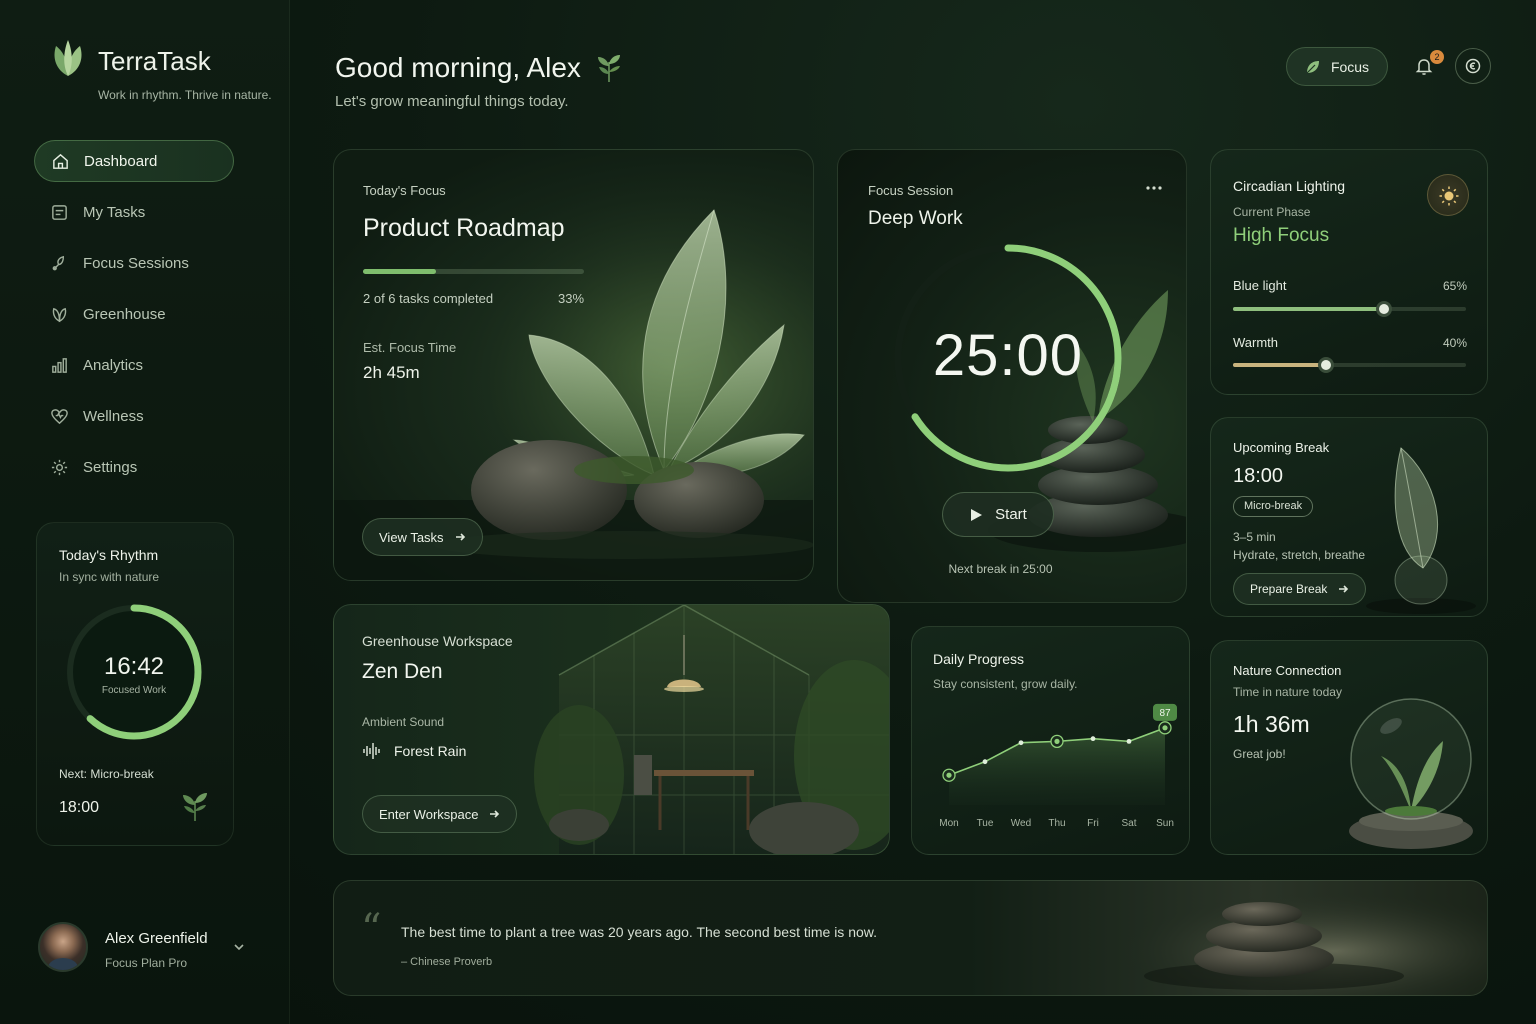 Image resolution: width=1536 pixels, height=1024 pixels. I want to click on terrarium-illustration, so click(1411, 773).